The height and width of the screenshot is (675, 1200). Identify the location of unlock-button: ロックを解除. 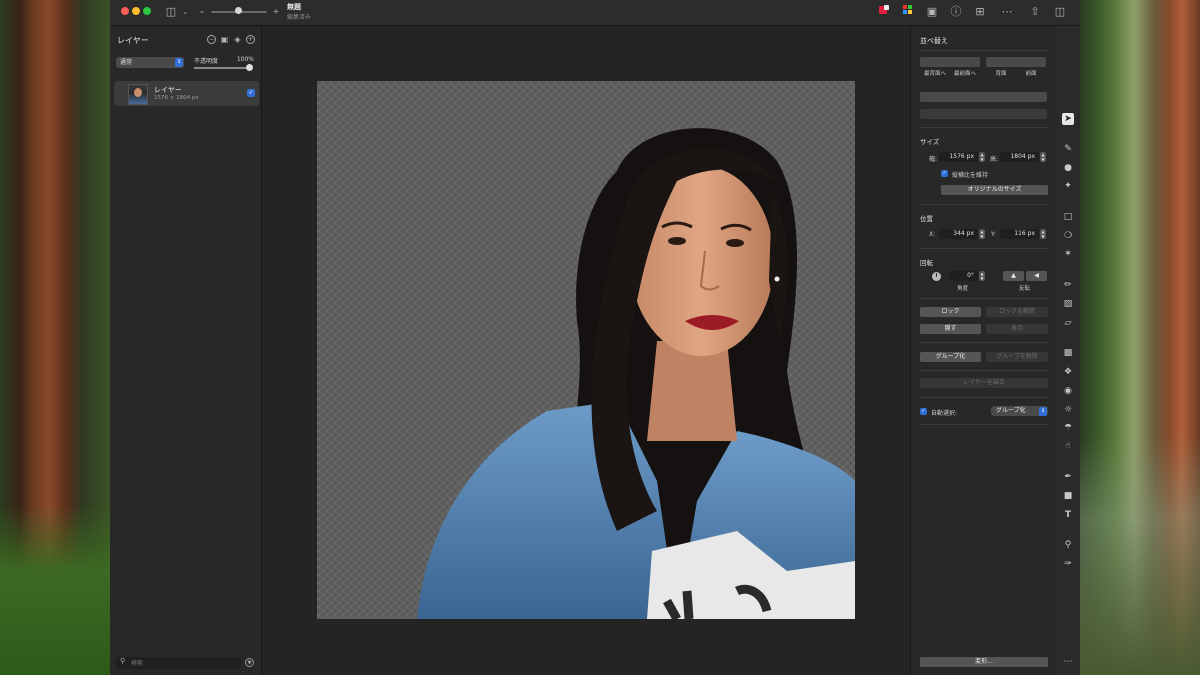
(1017, 312).